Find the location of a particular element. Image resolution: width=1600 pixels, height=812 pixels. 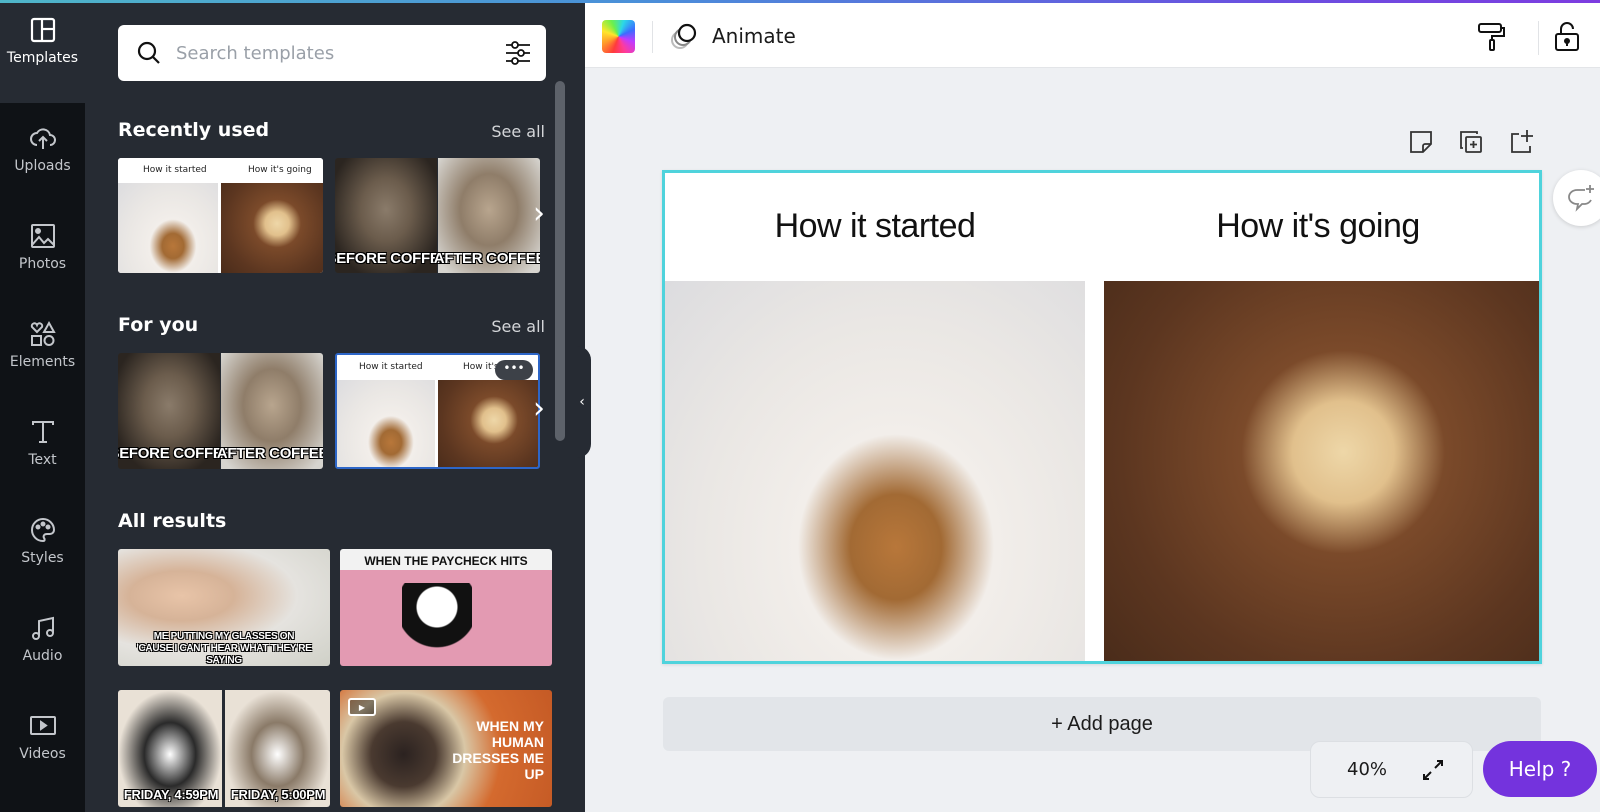

add-comment-button is located at coordinates (1576, 198).